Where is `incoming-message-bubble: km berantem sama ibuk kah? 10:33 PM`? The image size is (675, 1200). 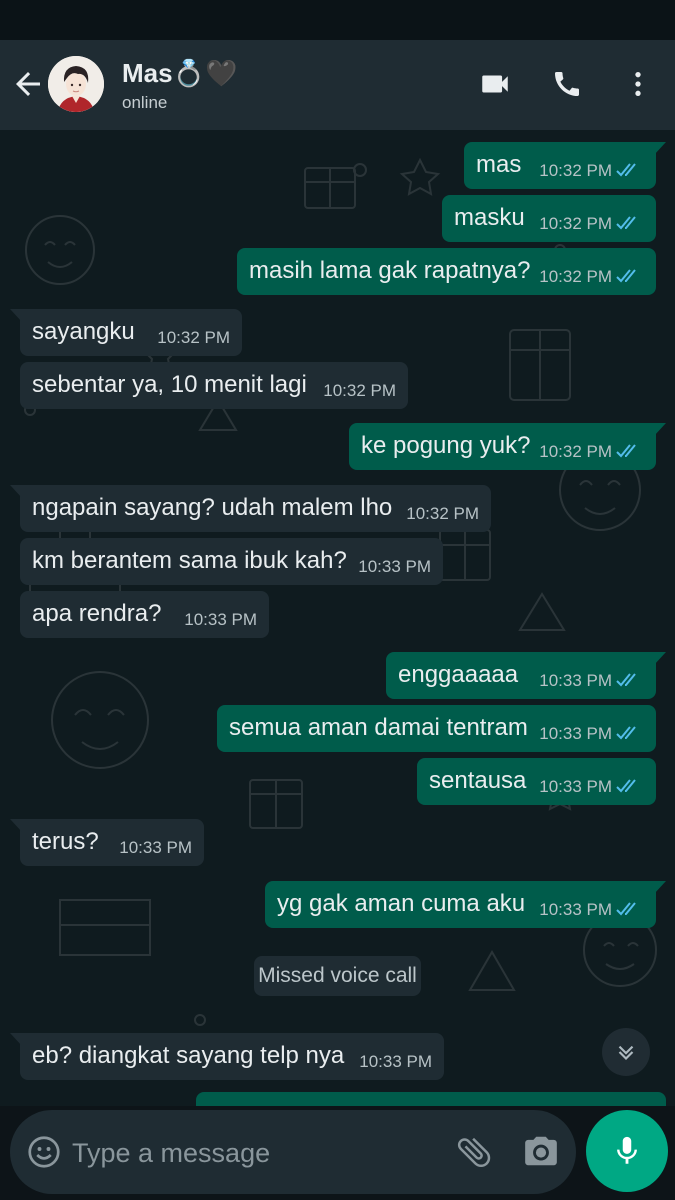
incoming-message-bubble: km berantem sama ibuk kah? 10:33 PM is located at coordinates (231, 561).